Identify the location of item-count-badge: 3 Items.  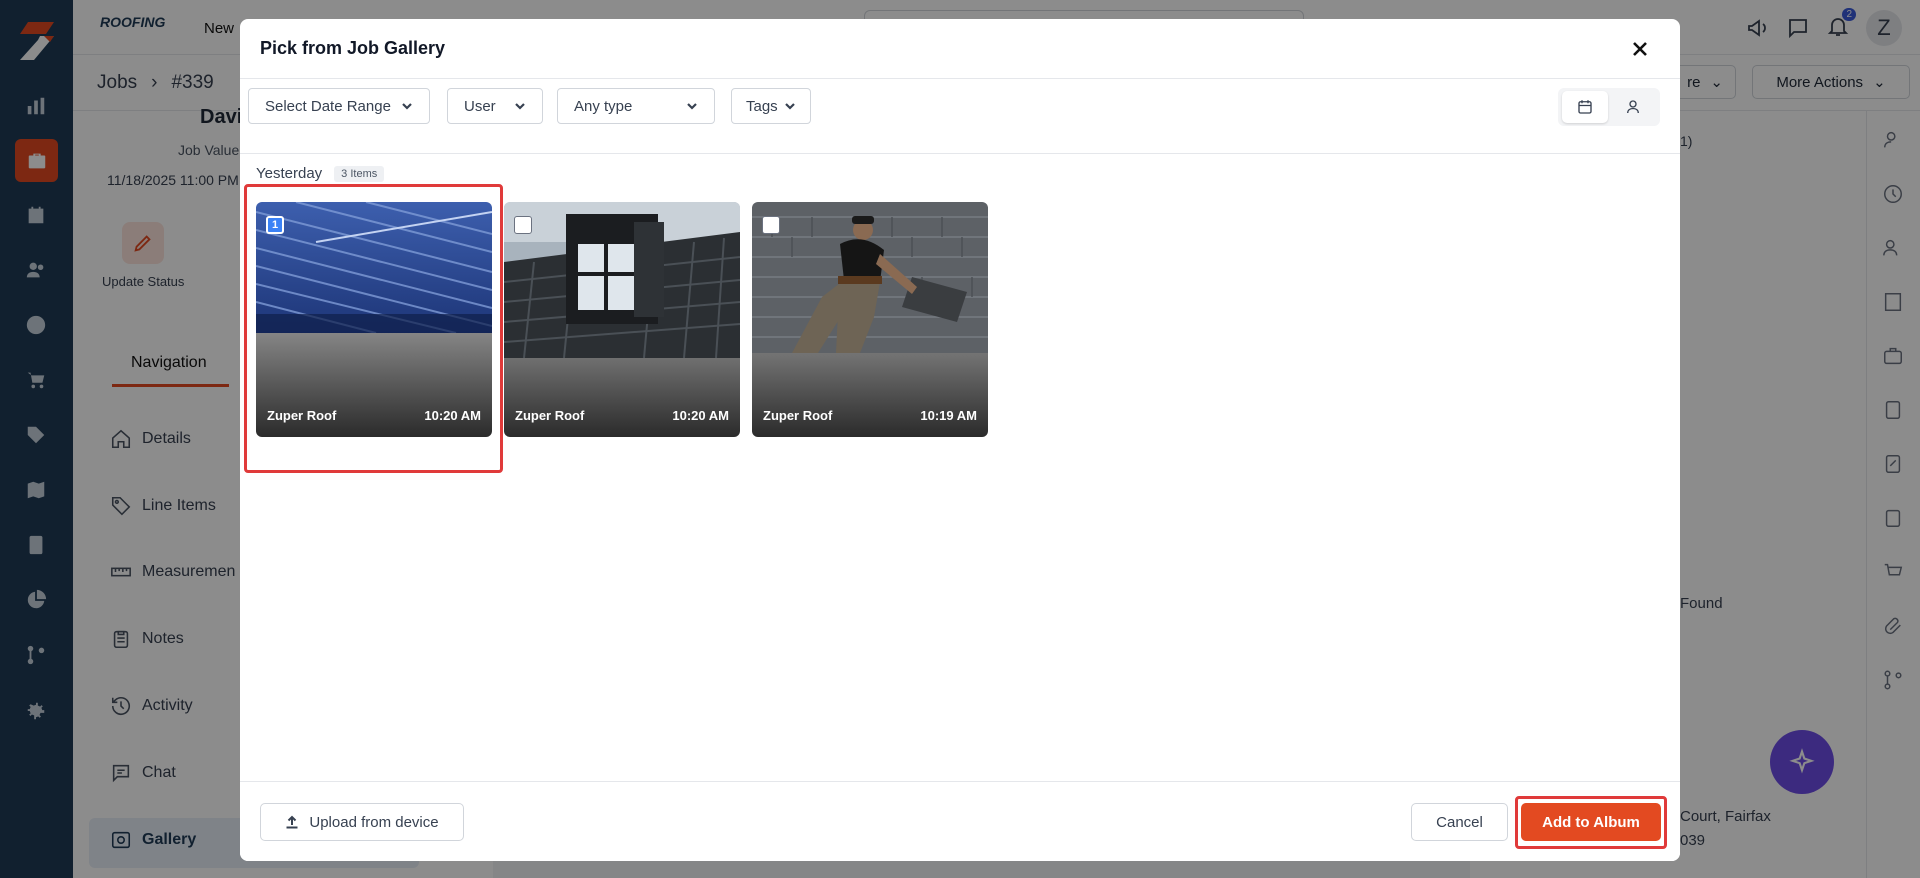
(359, 173).